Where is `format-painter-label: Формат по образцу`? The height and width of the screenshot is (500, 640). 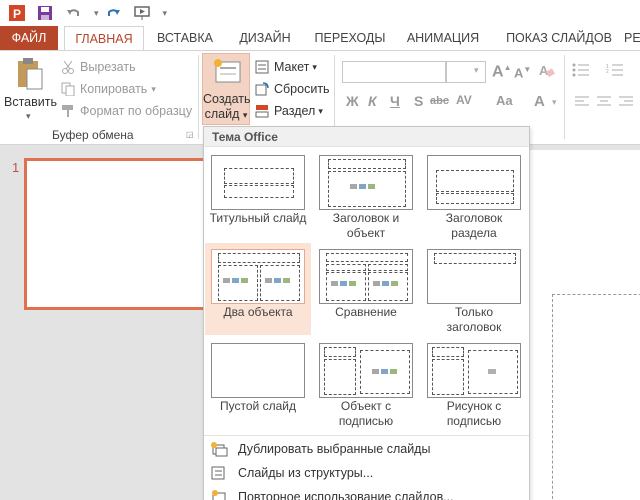
format-painter-label: Формат по образцу is located at coordinates (136, 111).